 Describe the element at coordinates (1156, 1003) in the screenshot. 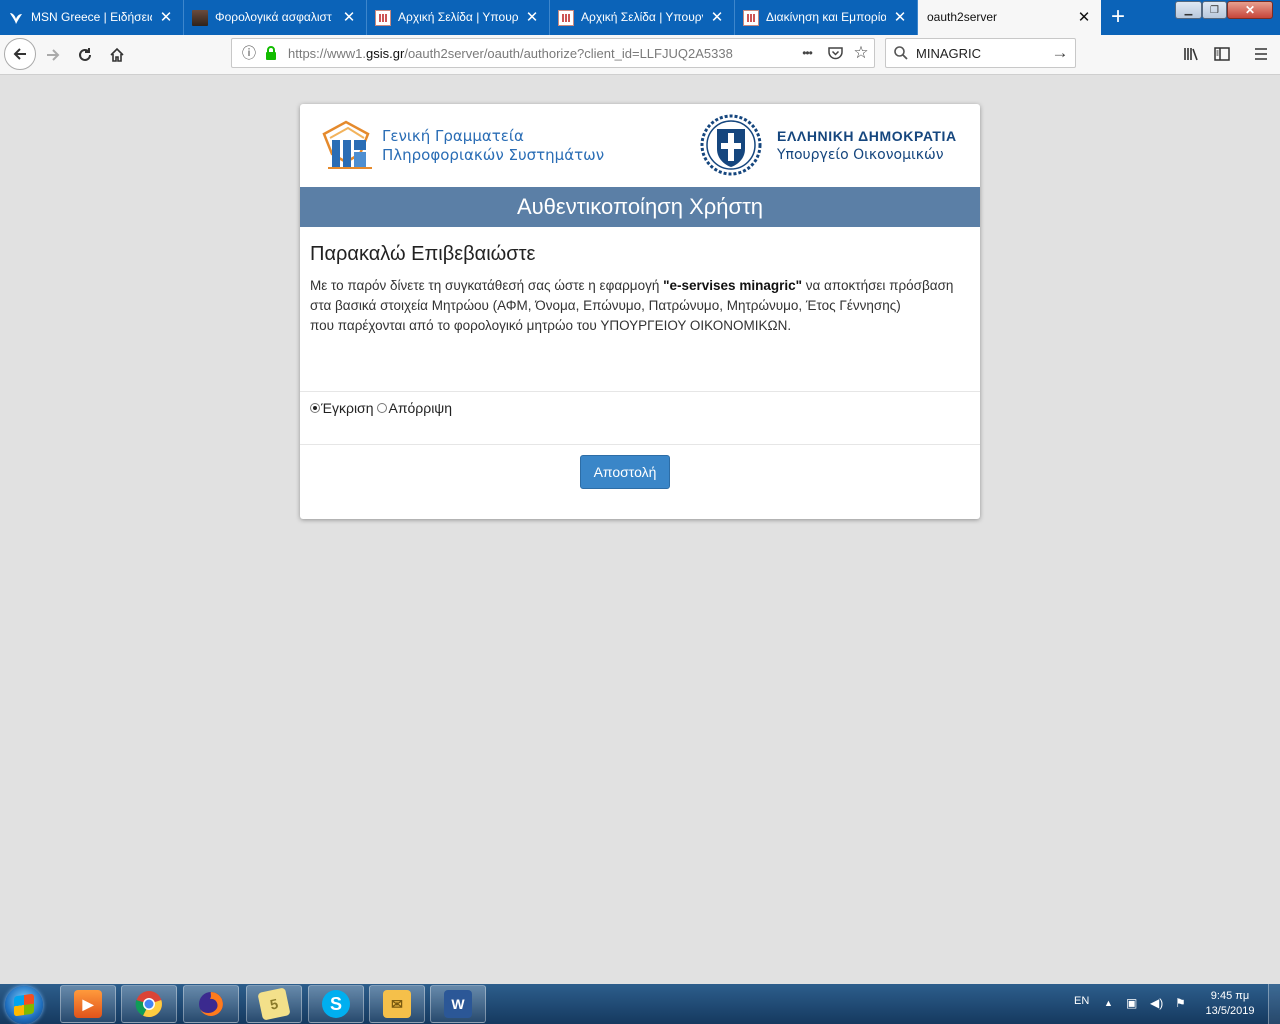

I see `volume-icon: ◀)` at that location.